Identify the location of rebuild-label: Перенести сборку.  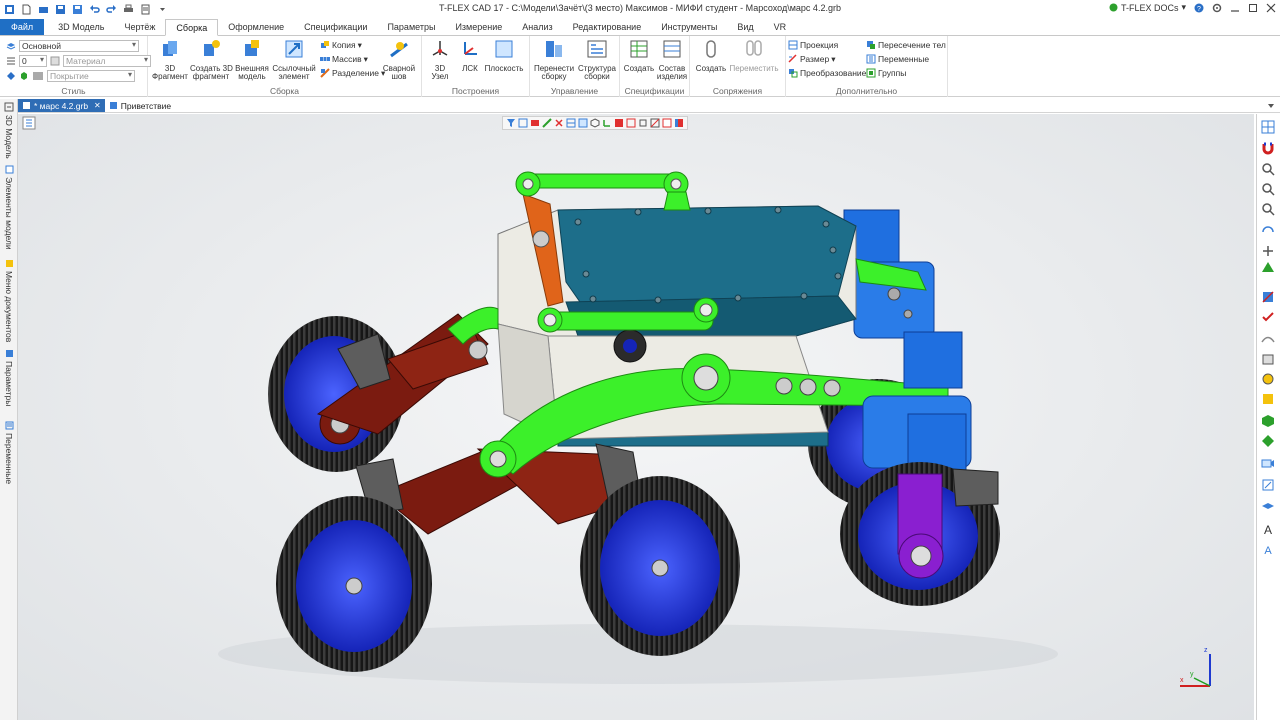
(554, 72).